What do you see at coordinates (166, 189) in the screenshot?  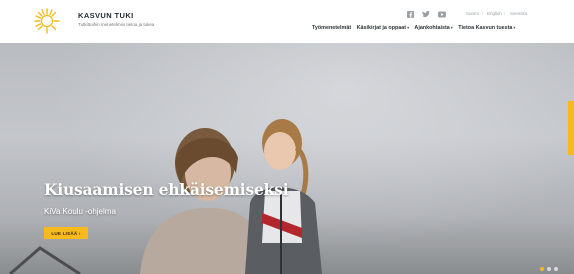 I see `hero-title: Kiusaamisen ehkäisemiseksi` at bounding box center [166, 189].